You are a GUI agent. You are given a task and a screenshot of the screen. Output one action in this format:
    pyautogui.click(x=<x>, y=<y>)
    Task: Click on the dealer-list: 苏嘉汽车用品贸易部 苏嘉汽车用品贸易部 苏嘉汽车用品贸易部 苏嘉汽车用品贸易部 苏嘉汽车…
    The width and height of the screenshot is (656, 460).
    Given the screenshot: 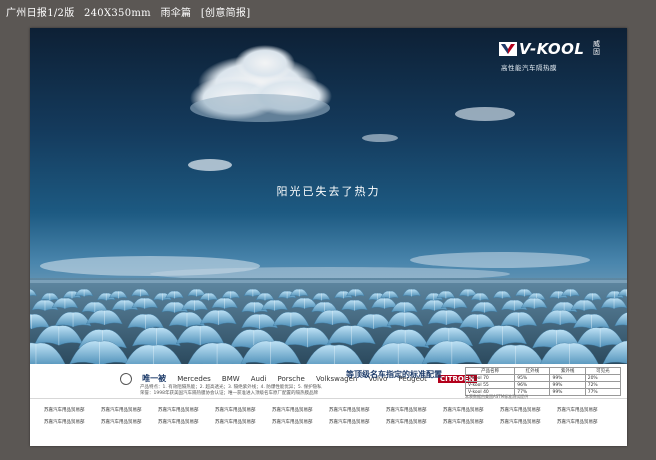 What is the action you would take?
    pyautogui.click(x=329, y=416)
    